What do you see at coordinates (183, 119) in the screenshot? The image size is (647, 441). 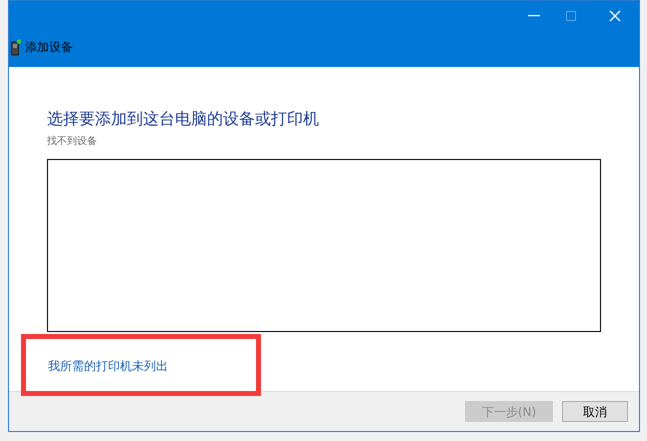 I see `dialog-heading: 选择要添加到这台电脑的设备或打印机` at bounding box center [183, 119].